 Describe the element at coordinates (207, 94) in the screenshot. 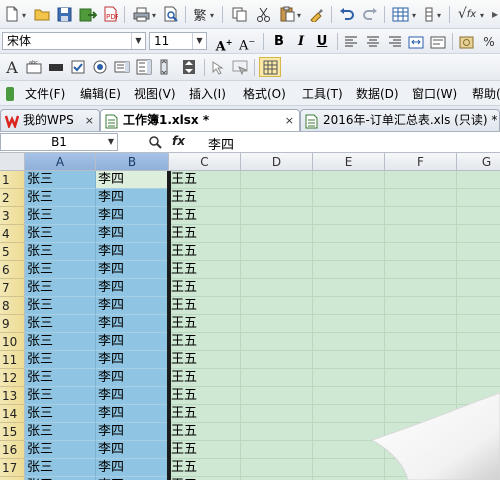

I see `menu-insert: 插入(I)` at that location.